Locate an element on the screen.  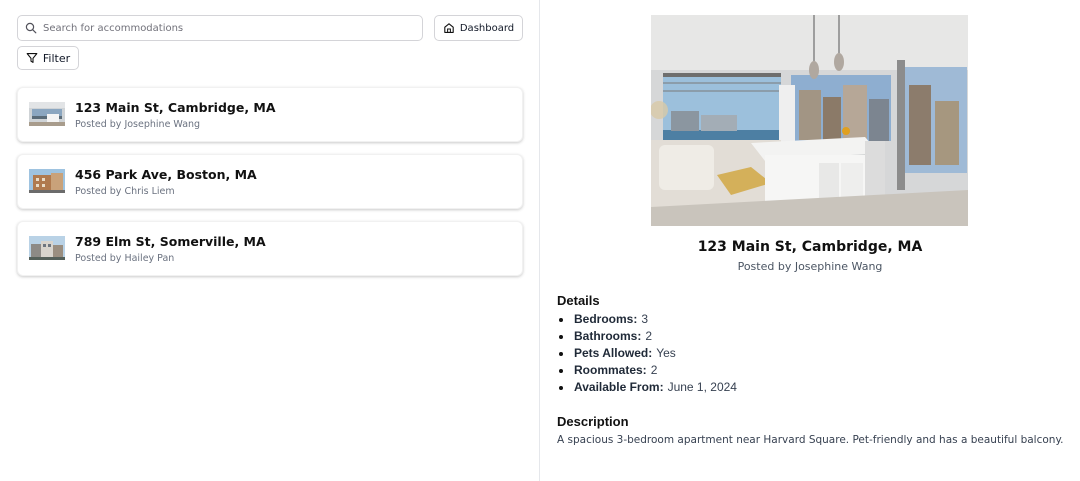
listing-title: 789 Elm St, Somerville, MA is located at coordinates (170, 241).